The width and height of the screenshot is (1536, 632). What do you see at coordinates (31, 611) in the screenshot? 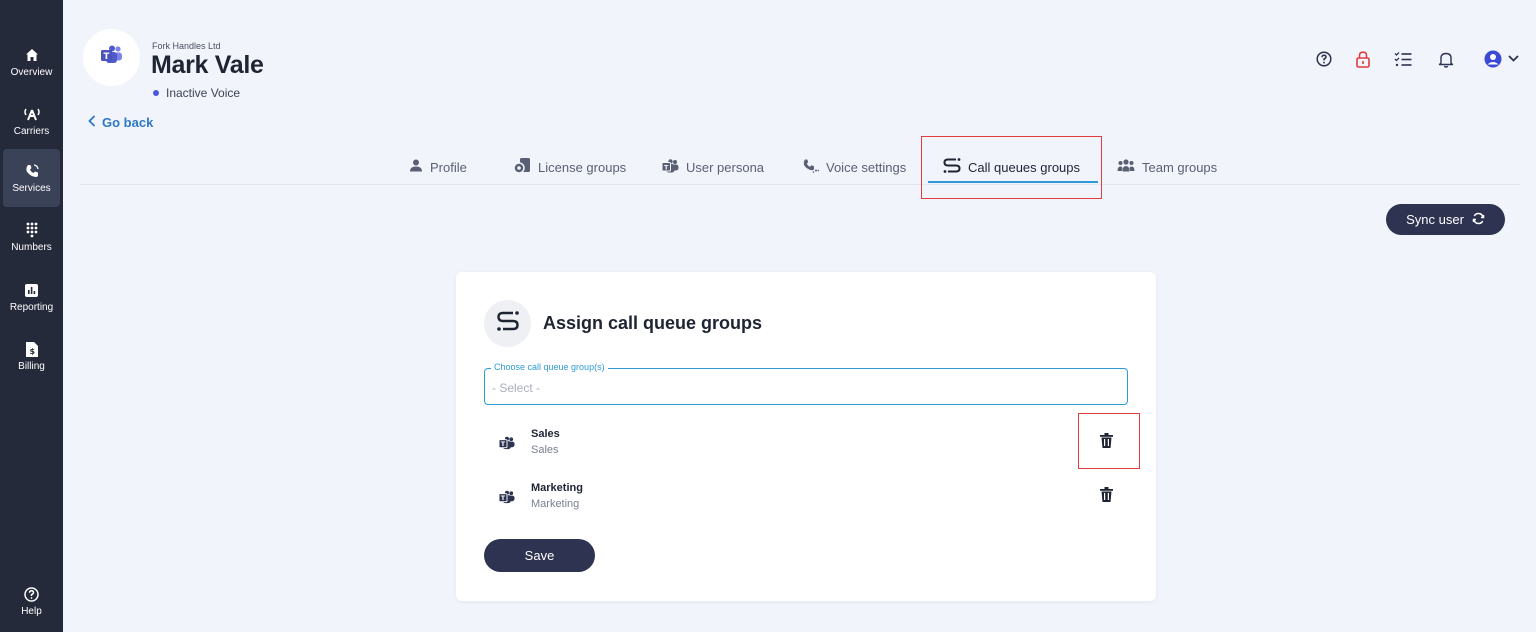
I see `sidebar-item-label: Help` at bounding box center [31, 611].